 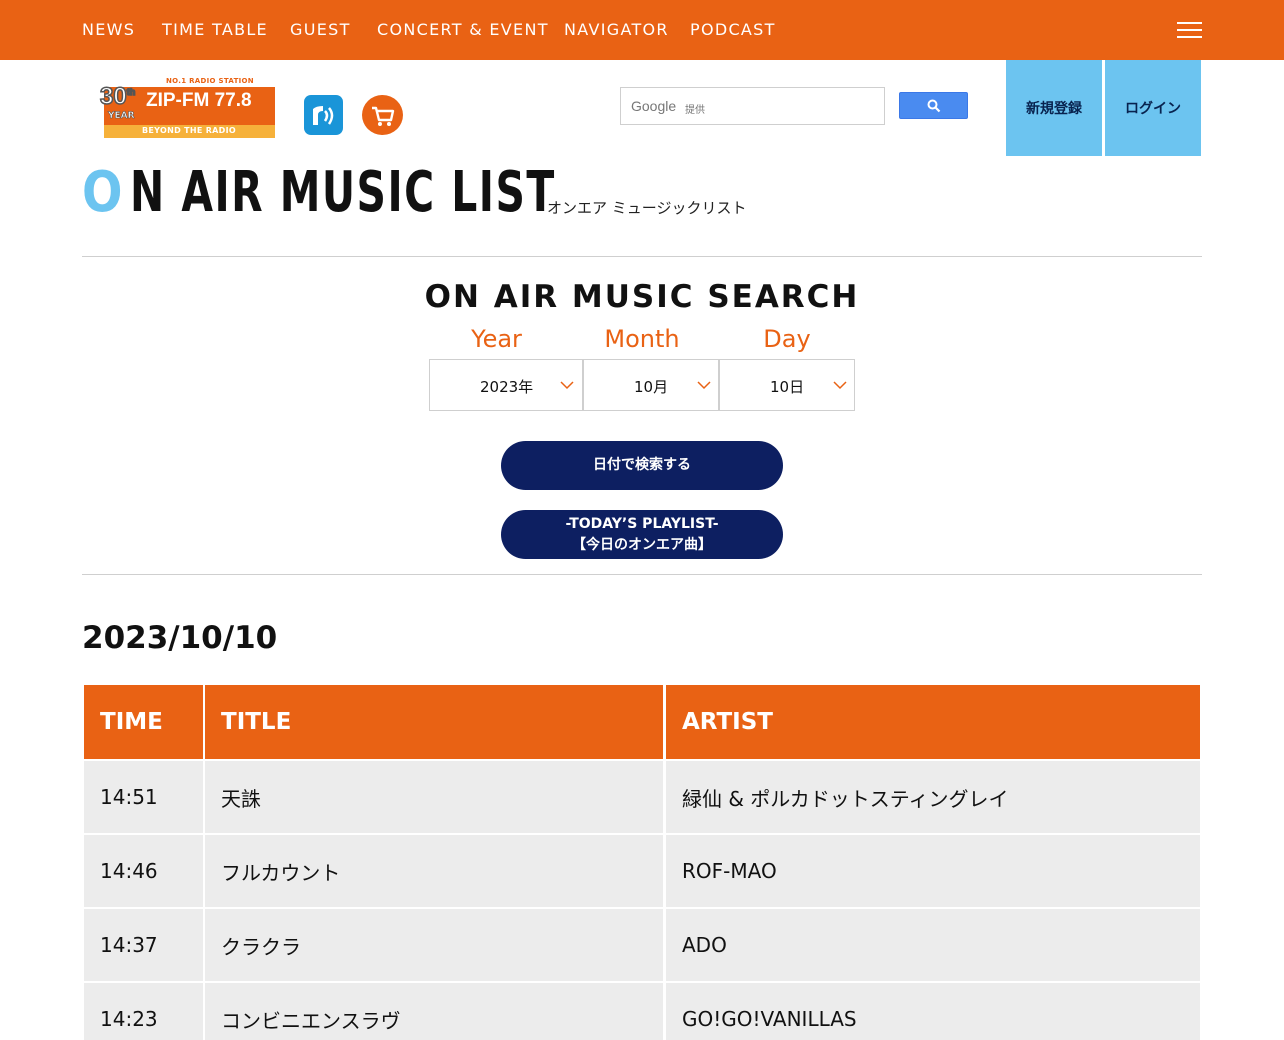 I want to click on column-header-title: TITLE, so click(x=434, y=722).